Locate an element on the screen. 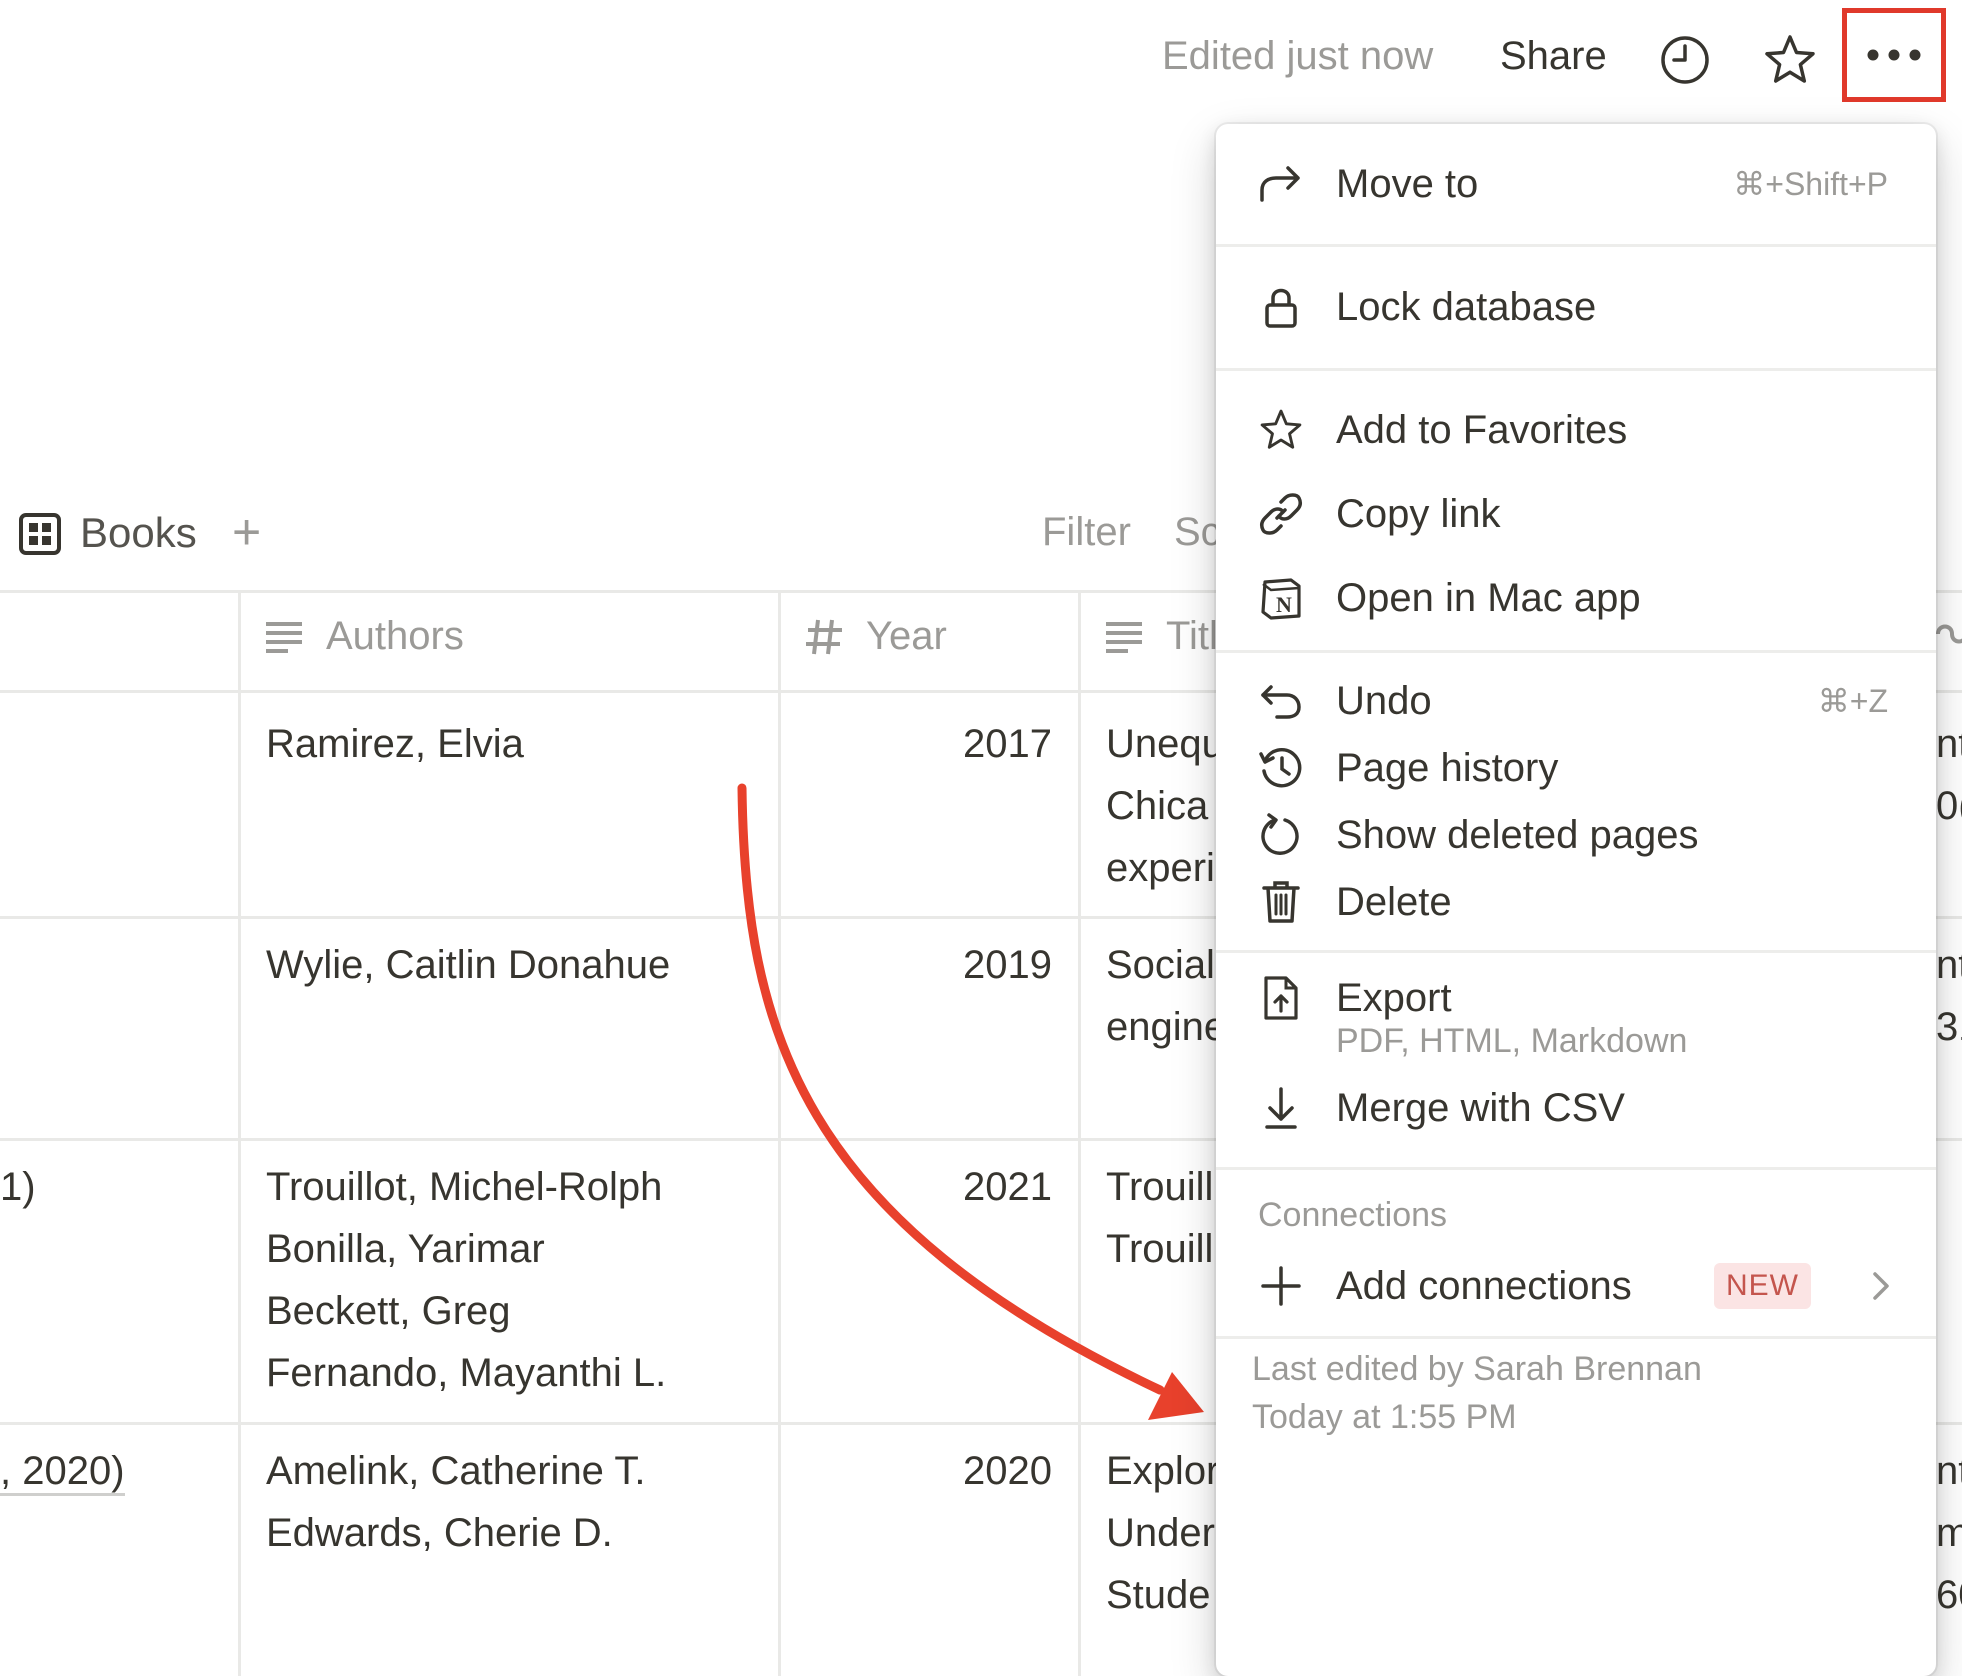  menu-item-delete: Delete is located at coordinates (1576, 902).